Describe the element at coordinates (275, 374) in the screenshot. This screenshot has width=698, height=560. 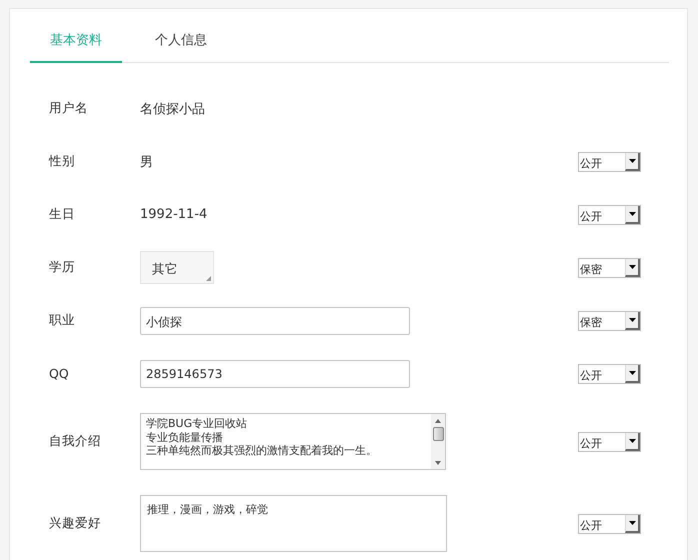
I see `input-field: 2859146573` at that location.